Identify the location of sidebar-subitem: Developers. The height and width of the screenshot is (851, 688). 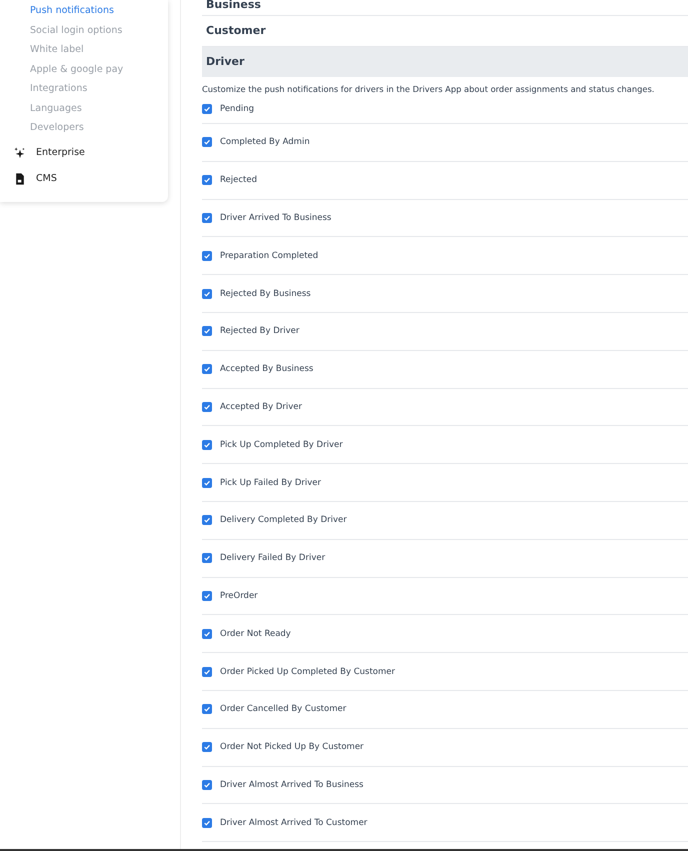
(99, 130).